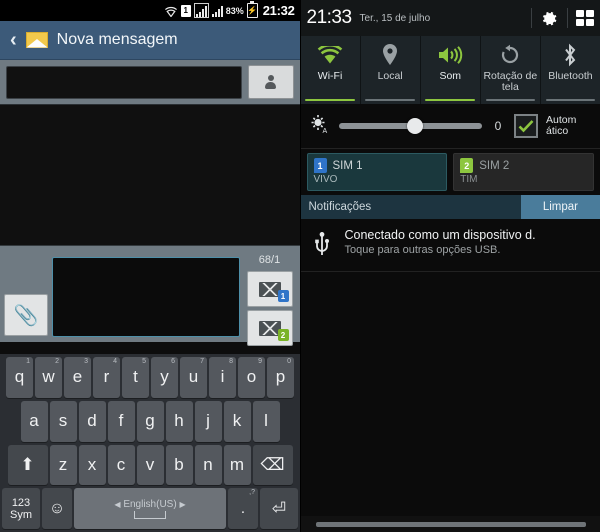 The width and height of the screenshot is (600, 532). Describe the element at coordinates (182, 504) in the screenshot. I see `next-language-arrow: ▶` at that location.